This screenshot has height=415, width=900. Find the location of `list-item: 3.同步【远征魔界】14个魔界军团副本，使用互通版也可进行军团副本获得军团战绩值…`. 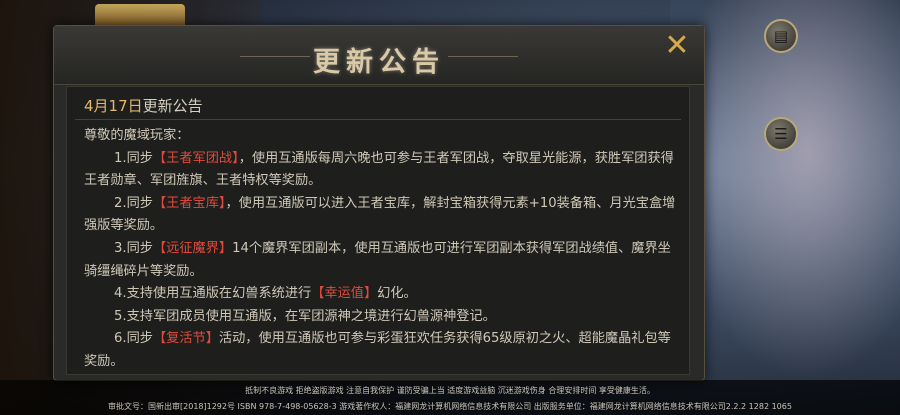

list-item: 3.同步【远征魔界】14个魔界军团副本，使用互通版也可进行军团副本获得军团战绩值… is located at coordinates (377, 259).